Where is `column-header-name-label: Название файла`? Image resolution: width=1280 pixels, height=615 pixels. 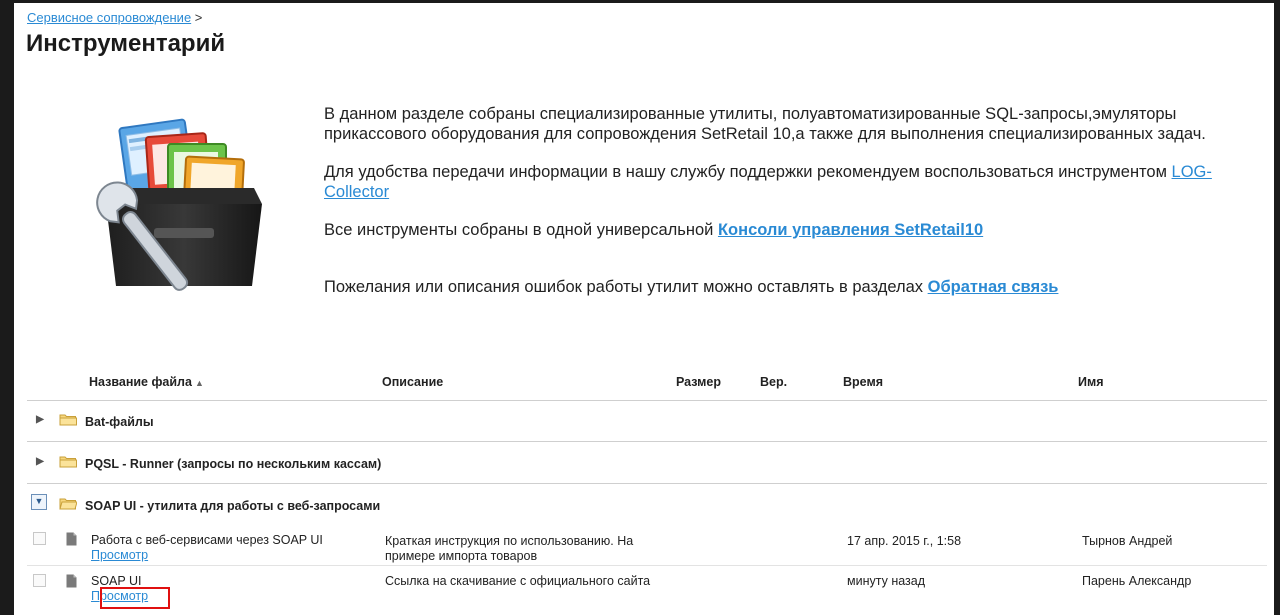
column-header-name-label: Название файла is located at coordinates (140, 382).